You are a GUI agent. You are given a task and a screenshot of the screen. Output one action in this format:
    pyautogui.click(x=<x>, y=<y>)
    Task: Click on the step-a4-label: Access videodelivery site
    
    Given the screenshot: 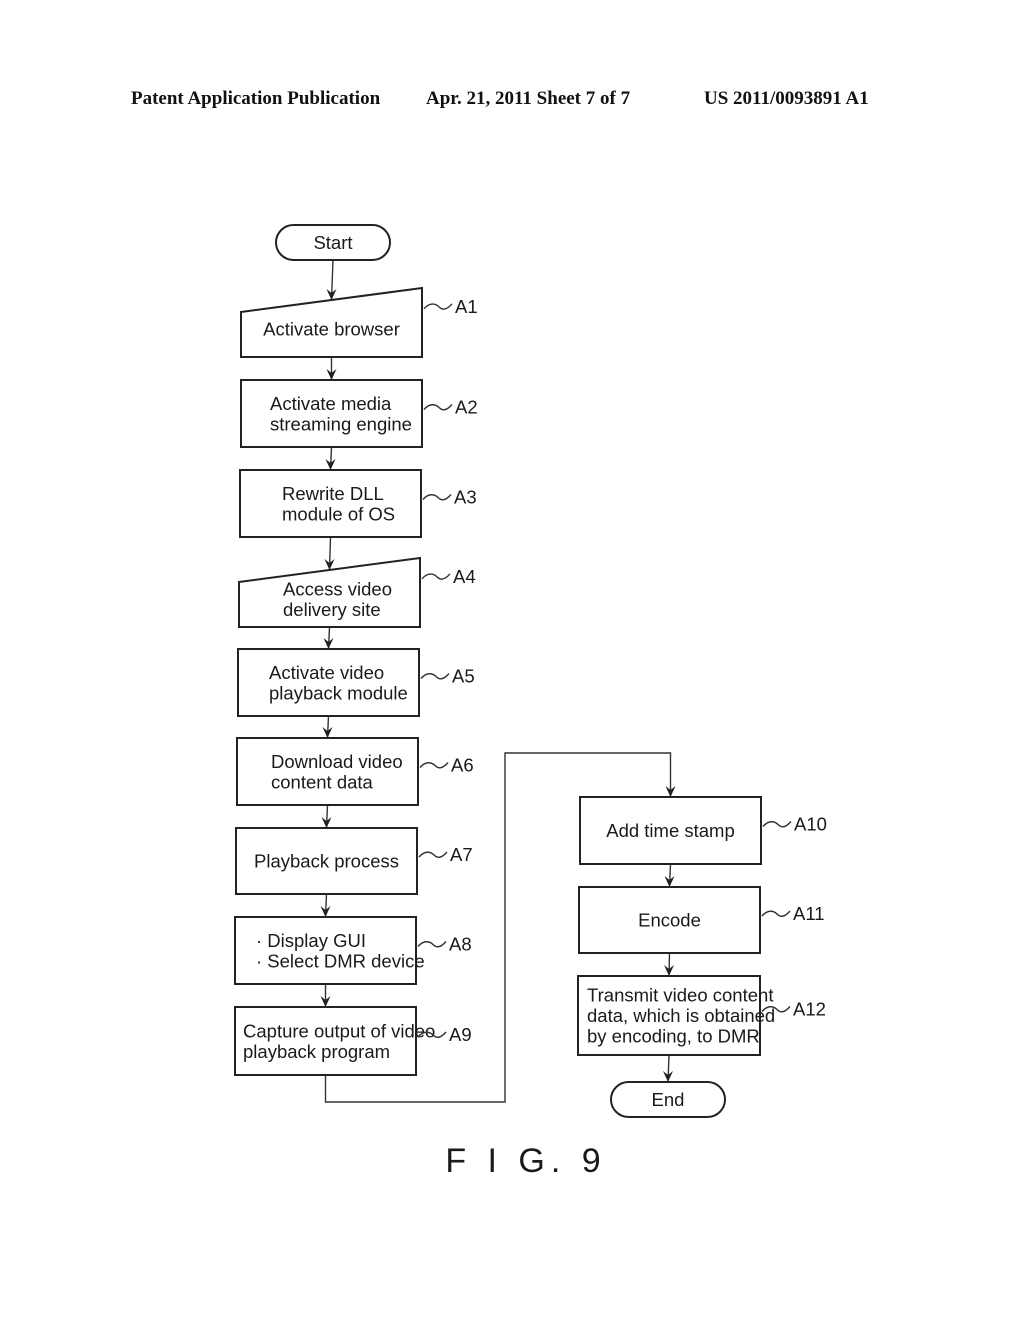 What is the action you would take?
    pyautogui.click(x=337, y=599)
    